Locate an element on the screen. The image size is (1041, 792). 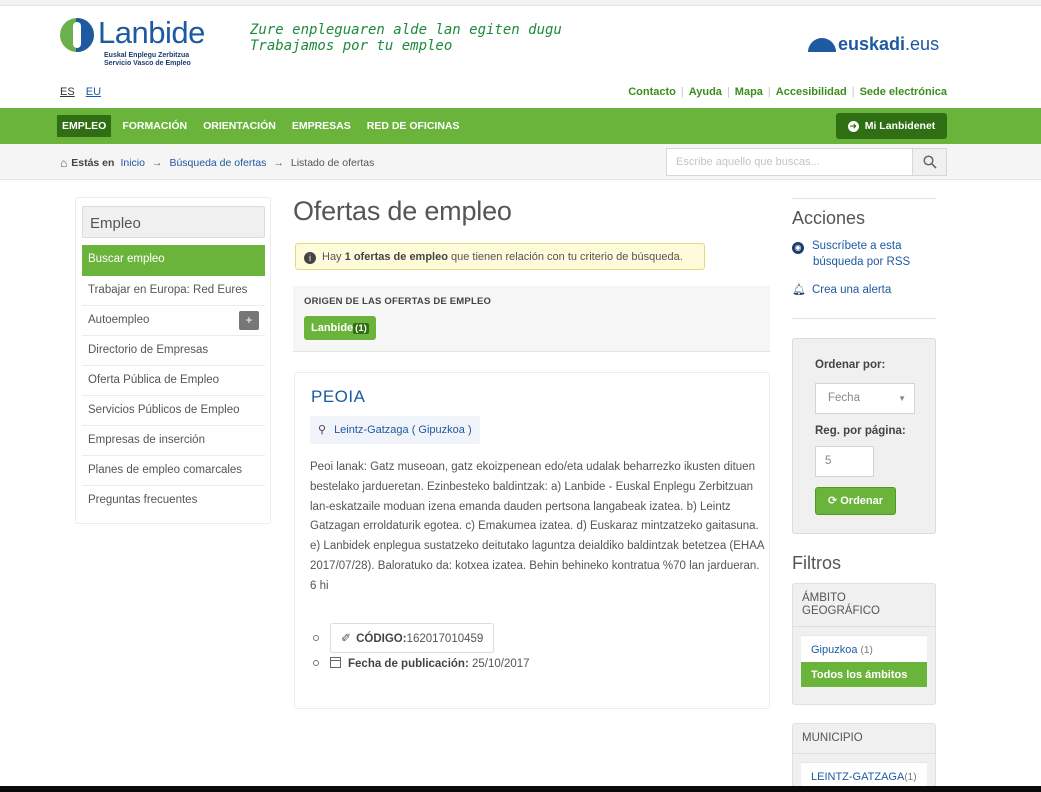
sidebar-item-autoempleo: Autoempleo + is located at coordinates (173, 321).